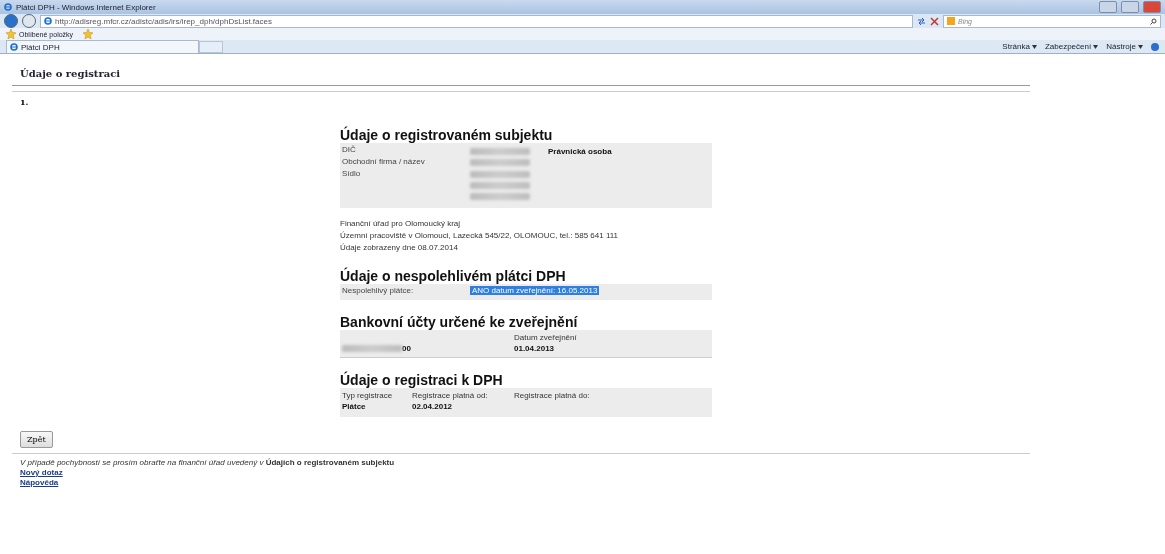 This screenshot has height=554, width=1165. What do you see at coordinates (1108, 7) in the screenshot?
I see `minimize-button` at bounding box center [1108, 7].